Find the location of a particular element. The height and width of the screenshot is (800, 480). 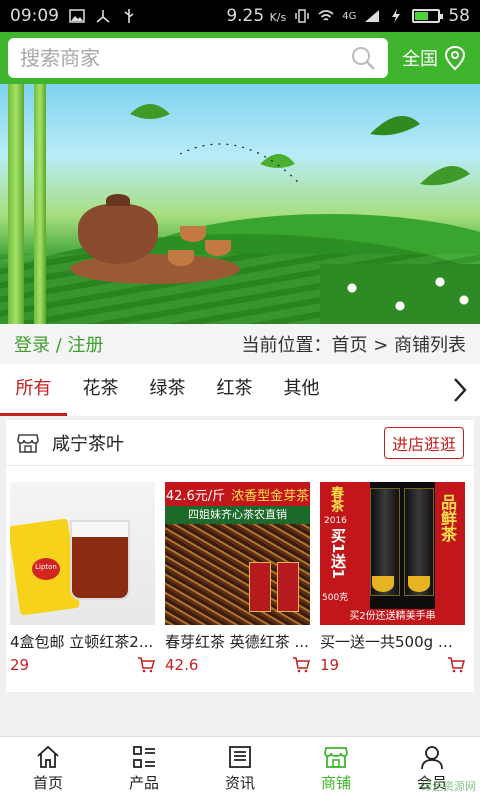

nav-shops-label: 商铺 is located at coordinates (335, 783).